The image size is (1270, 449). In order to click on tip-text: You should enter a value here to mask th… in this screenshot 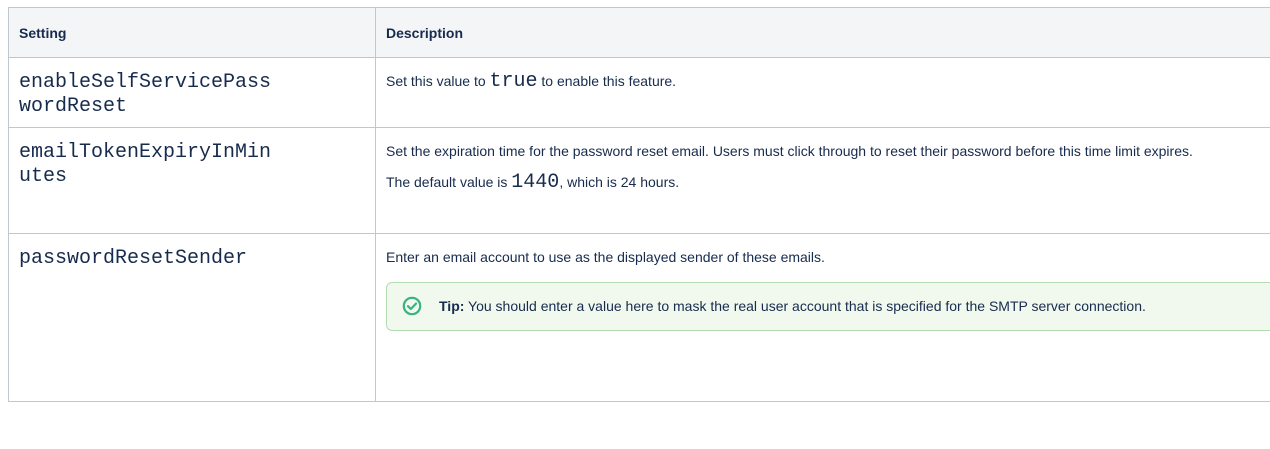, I will do `click(805, 306)`.